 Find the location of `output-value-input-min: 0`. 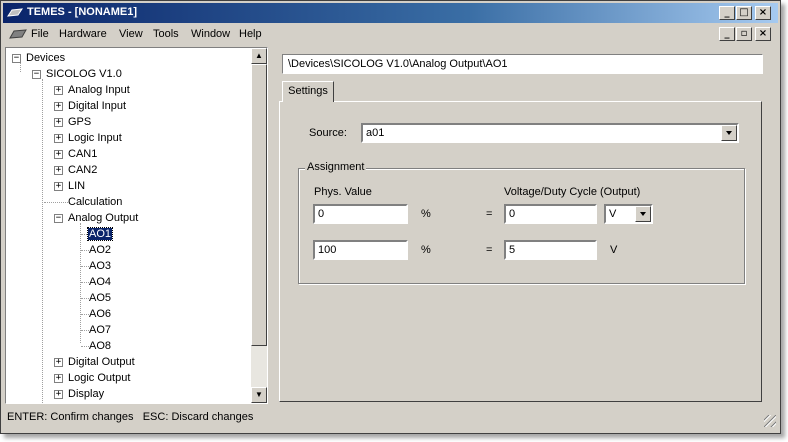

output-value-input-min: 0 is located at coordinates (550, 214).